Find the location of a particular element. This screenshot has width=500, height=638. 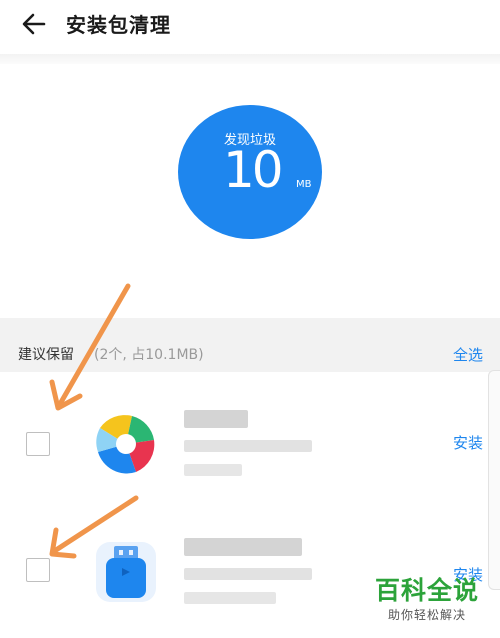

back-arrow-icon is located at coordinates (34, 24).